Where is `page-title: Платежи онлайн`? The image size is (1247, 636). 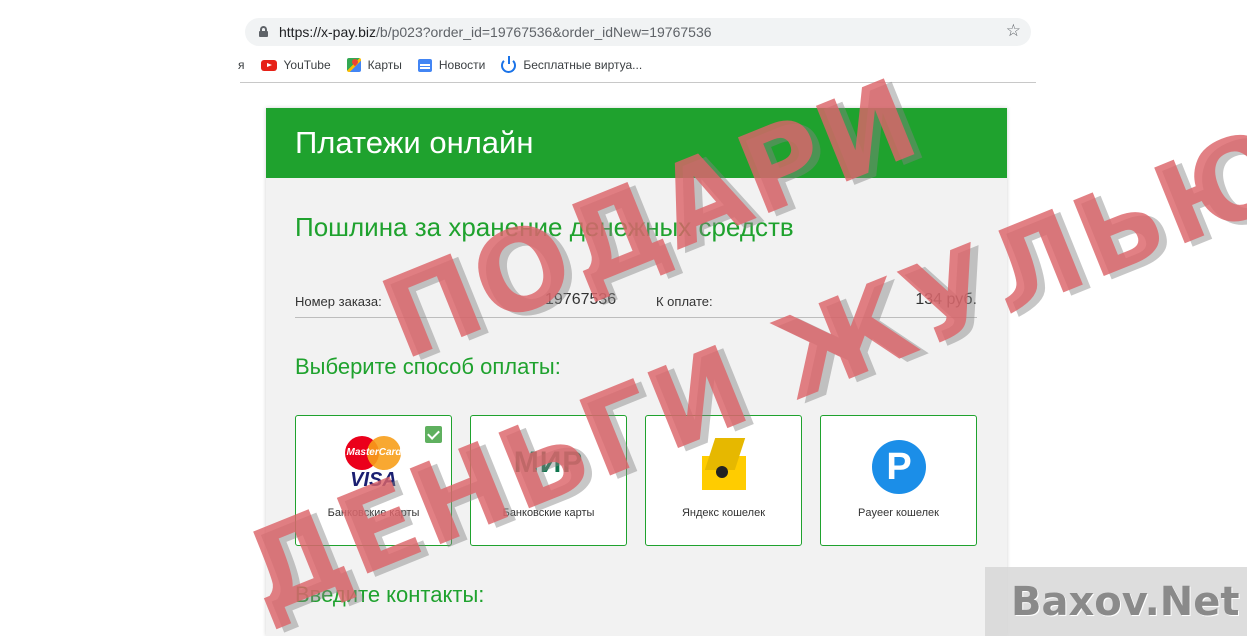 page-title: Платежи онлайн is located at coordinates (414, 142).